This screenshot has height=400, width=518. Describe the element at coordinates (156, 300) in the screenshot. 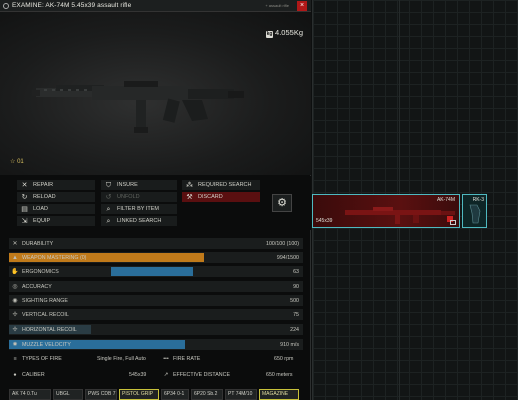

I see `stat-sighting-range: ◉ SIGHTING RANGE 500` at that location.